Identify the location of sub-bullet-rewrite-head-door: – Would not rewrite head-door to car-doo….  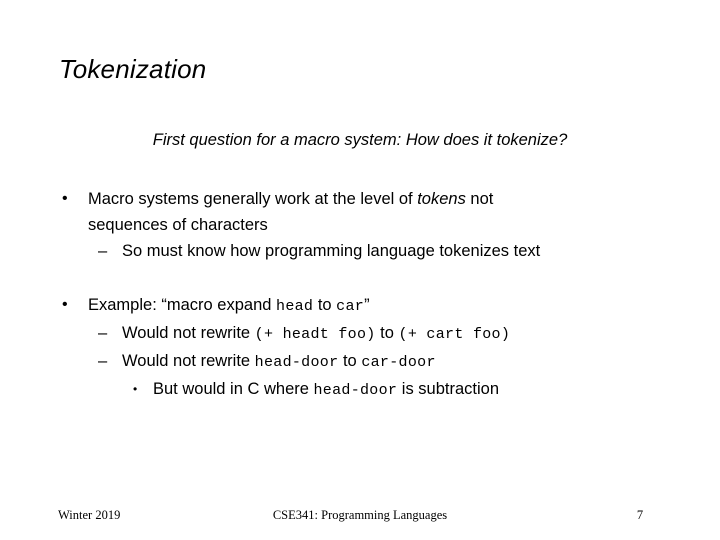
(360, 362).